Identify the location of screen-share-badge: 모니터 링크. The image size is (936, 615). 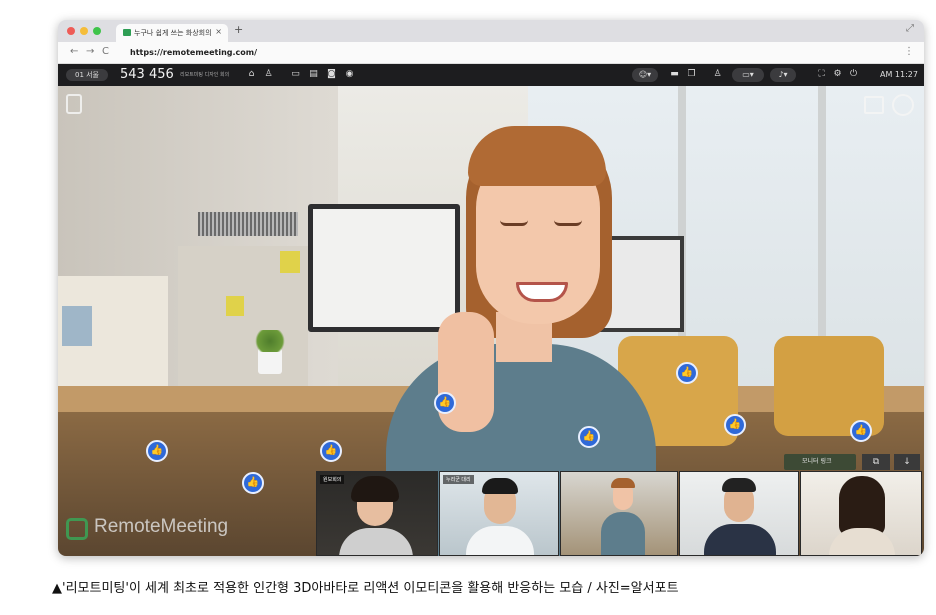
(820, 462).